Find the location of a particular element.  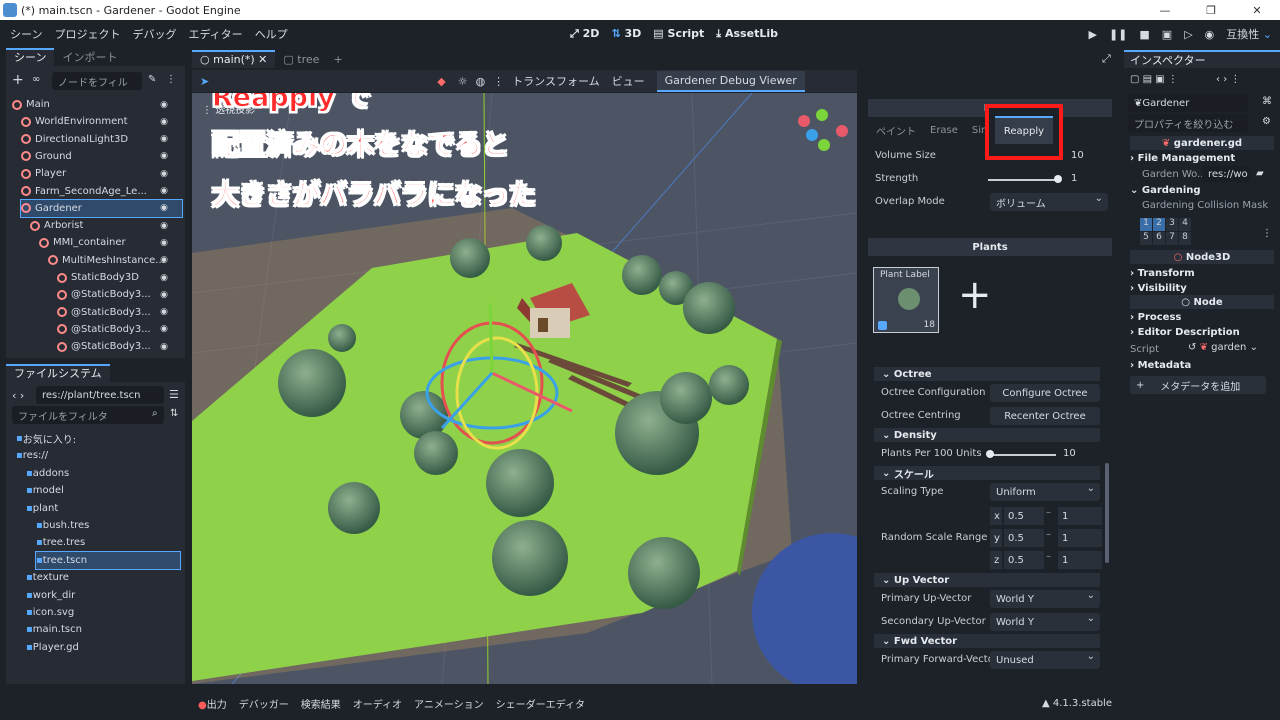

more-options-icon: ⋮ is located at coordinates (498, 81).